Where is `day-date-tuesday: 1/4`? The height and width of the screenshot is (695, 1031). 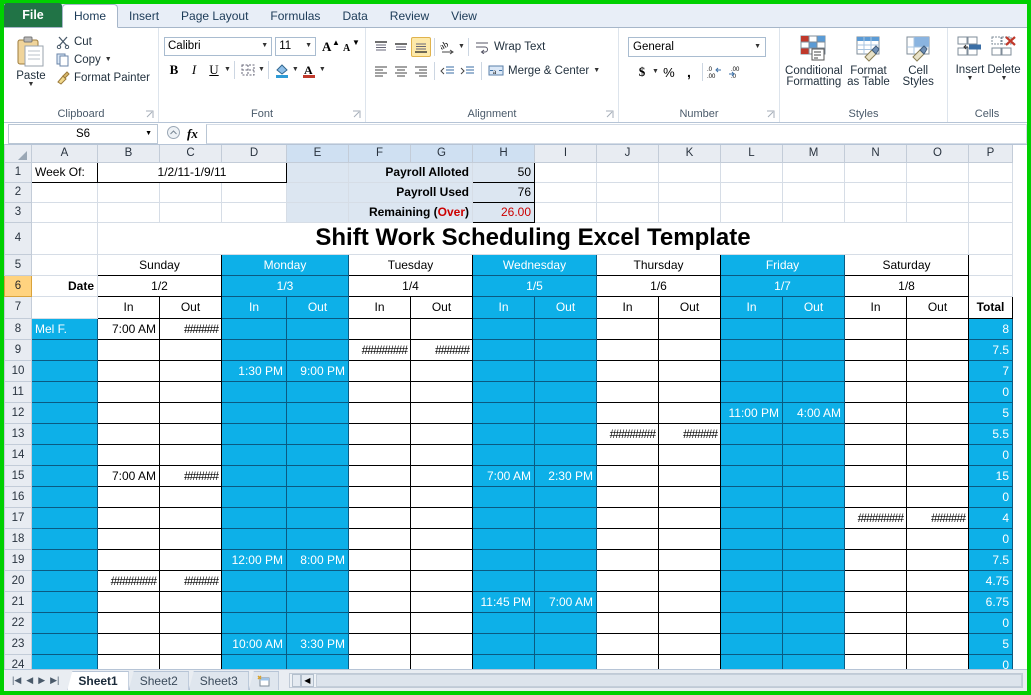 day-date-tuesday: 1/4 is located at coordinates (410, 285).